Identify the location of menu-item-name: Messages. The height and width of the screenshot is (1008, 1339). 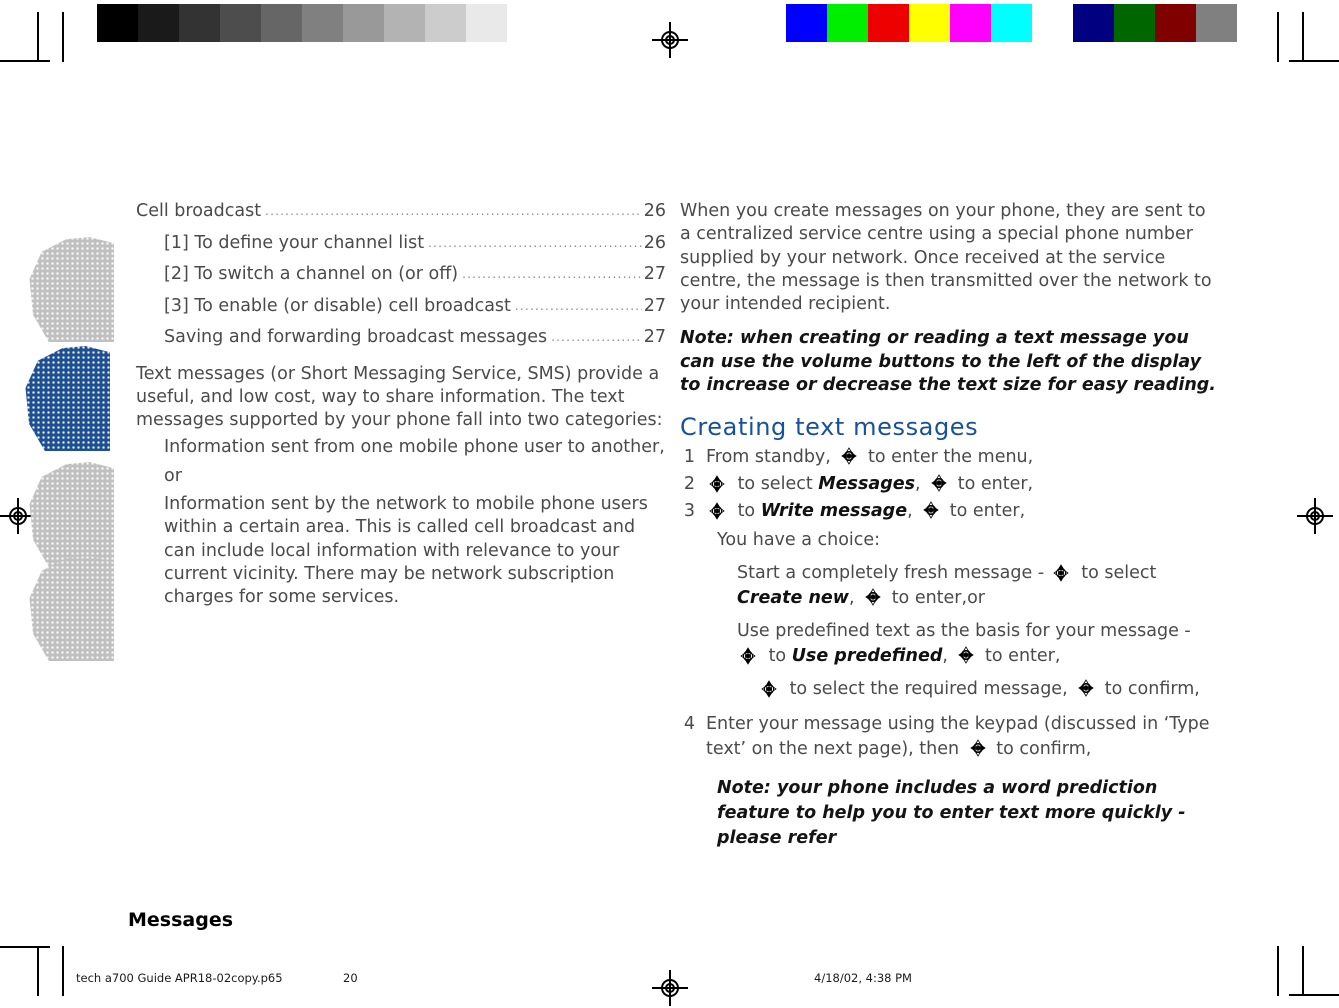
(867, 483).